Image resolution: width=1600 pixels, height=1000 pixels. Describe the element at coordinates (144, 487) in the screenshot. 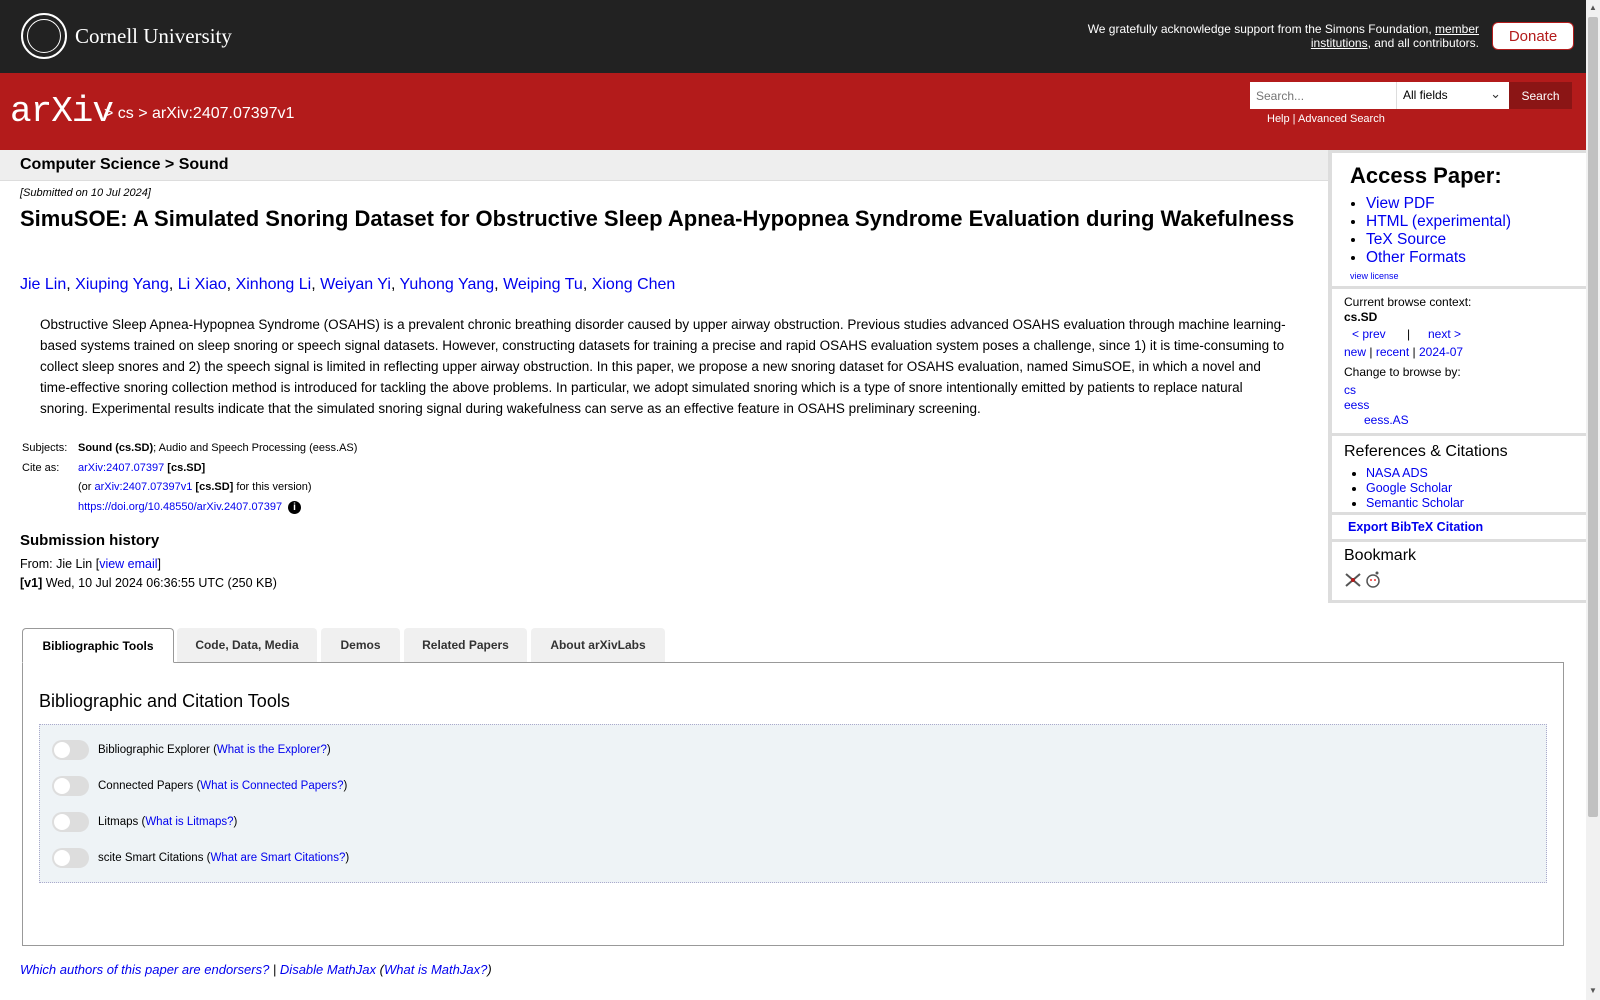

I see `cite-v1-link: arXiv:2407.07397v1` at that location.